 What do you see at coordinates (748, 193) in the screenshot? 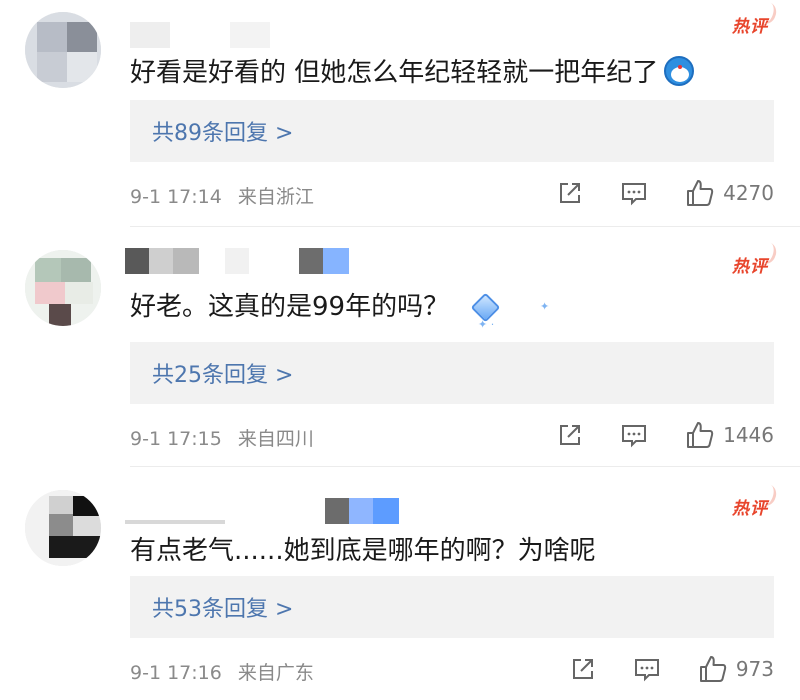
I see `like-count: 4270` at bounding box center [748, 193].